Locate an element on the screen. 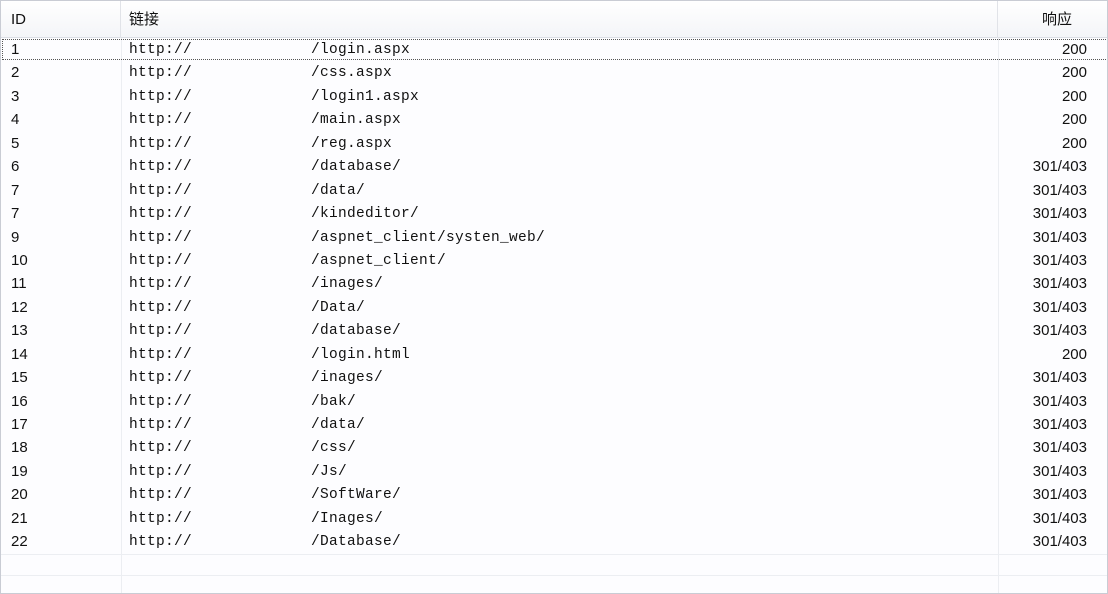 The width and height of the screenshot is (1108, 594). row-link: http:// /kindeditor/ is located at coordinates (274, 213).